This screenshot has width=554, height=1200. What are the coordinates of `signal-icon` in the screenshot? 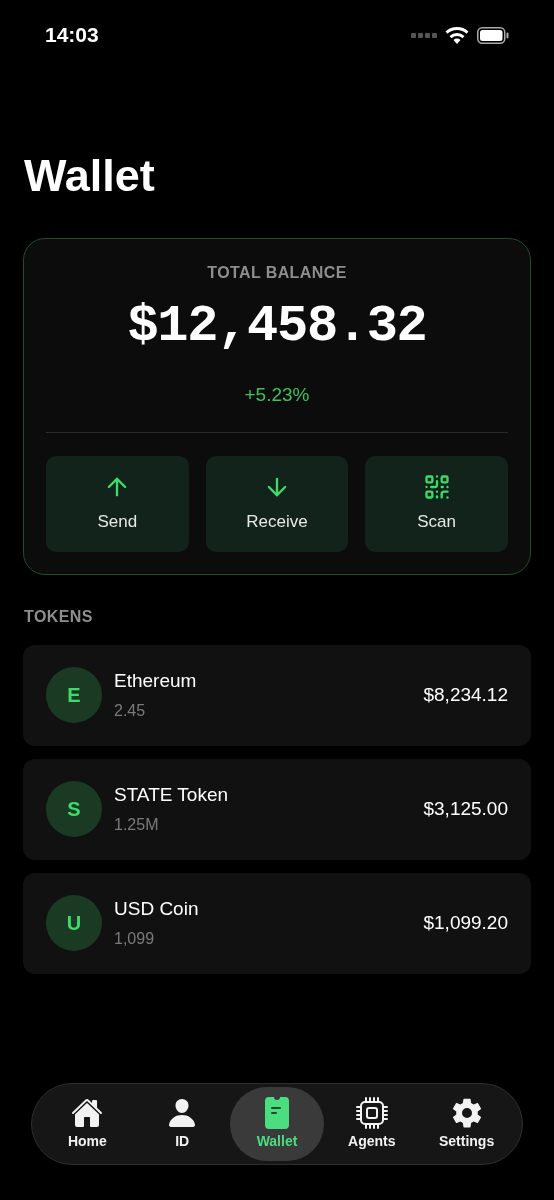 It's located at (424, 35).